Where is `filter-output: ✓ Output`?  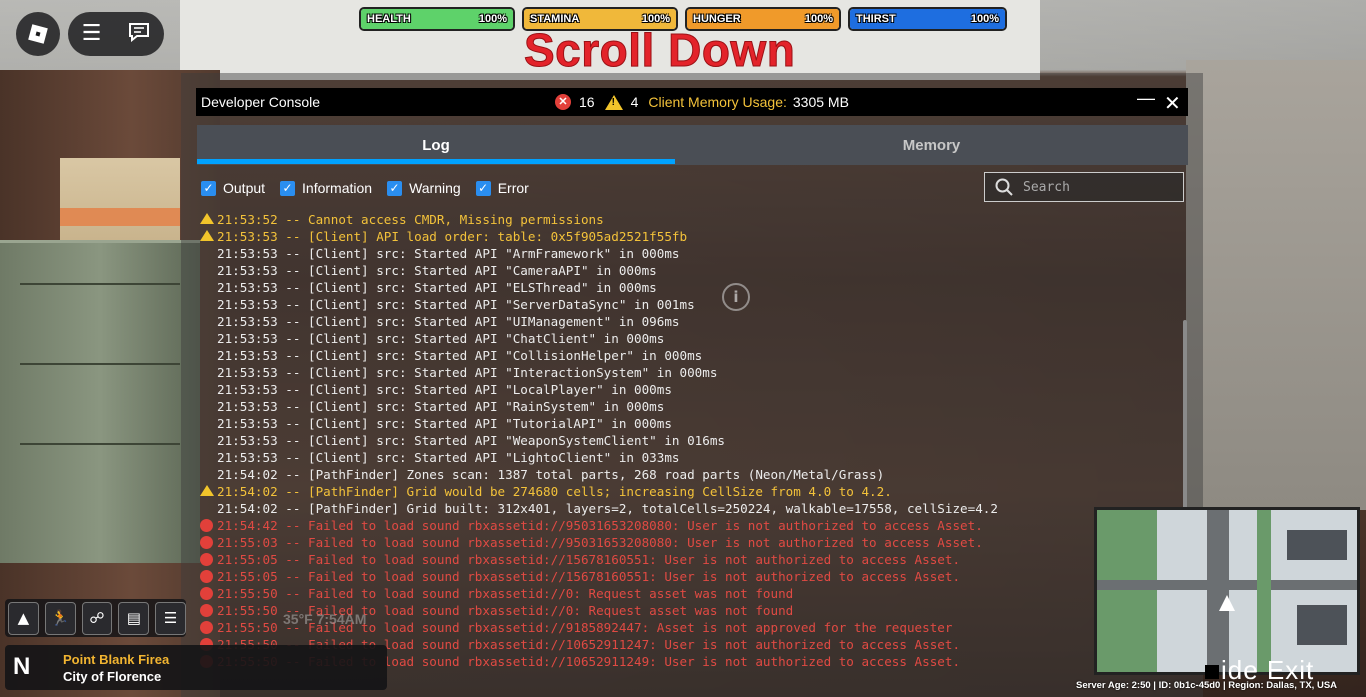 filter-output: ✓ Output is located at coordinates (233, 188).